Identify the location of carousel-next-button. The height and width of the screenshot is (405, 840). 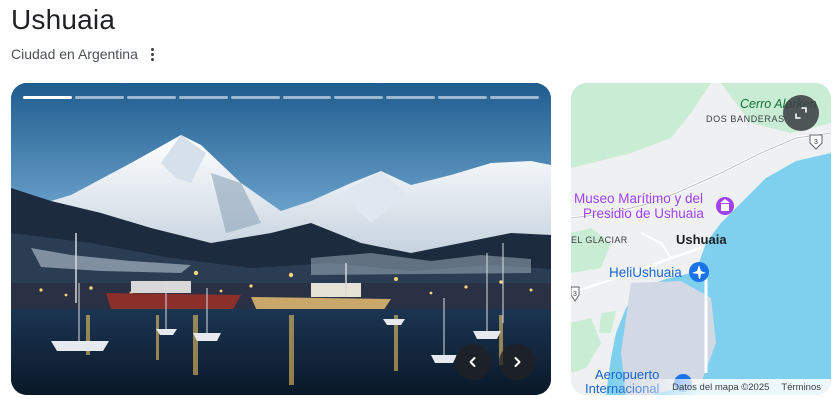
(517, 362).